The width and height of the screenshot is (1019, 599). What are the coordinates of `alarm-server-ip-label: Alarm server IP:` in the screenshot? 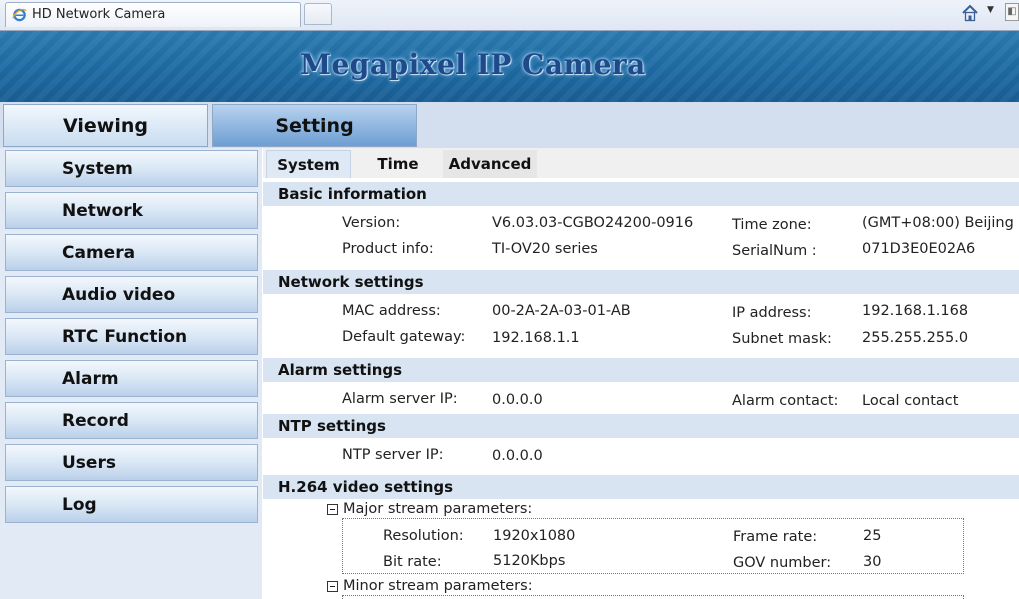 It's located at (400, 399).